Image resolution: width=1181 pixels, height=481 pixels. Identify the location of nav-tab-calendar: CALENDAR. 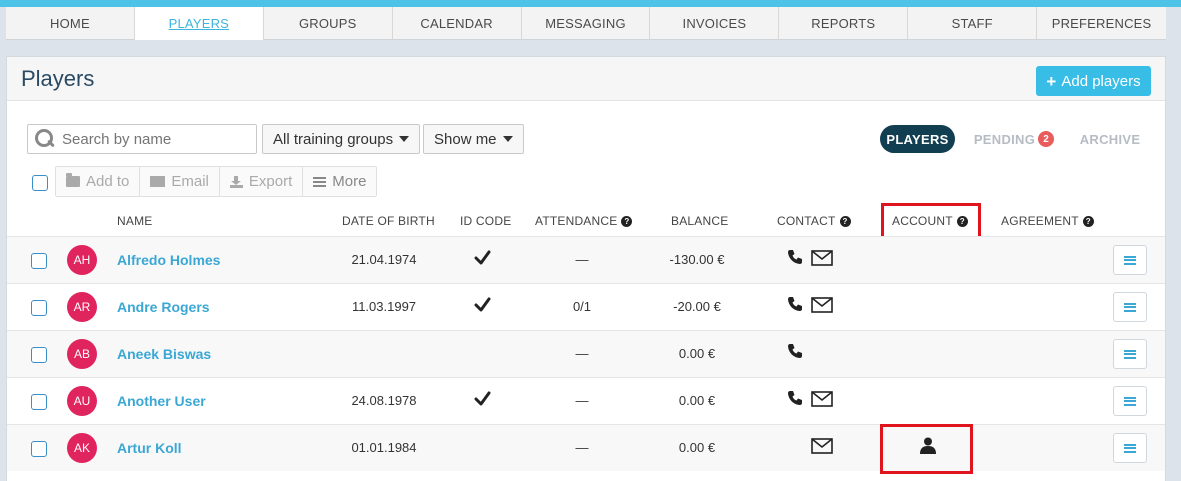
(457, 23).